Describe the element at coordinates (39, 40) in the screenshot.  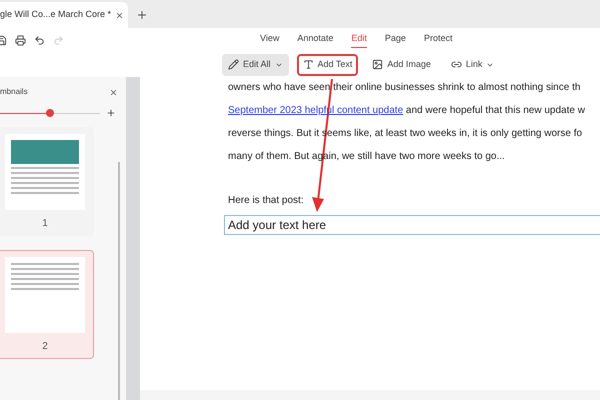
I see `undo-icon` at that location.